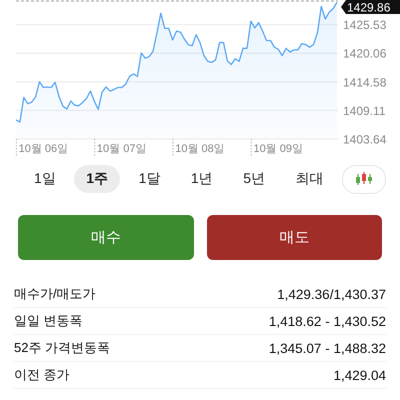  What do you see at coordinates (97, 179) in the screenshot?
I see `range-tab: 1주` at bounding box center [97, 179].